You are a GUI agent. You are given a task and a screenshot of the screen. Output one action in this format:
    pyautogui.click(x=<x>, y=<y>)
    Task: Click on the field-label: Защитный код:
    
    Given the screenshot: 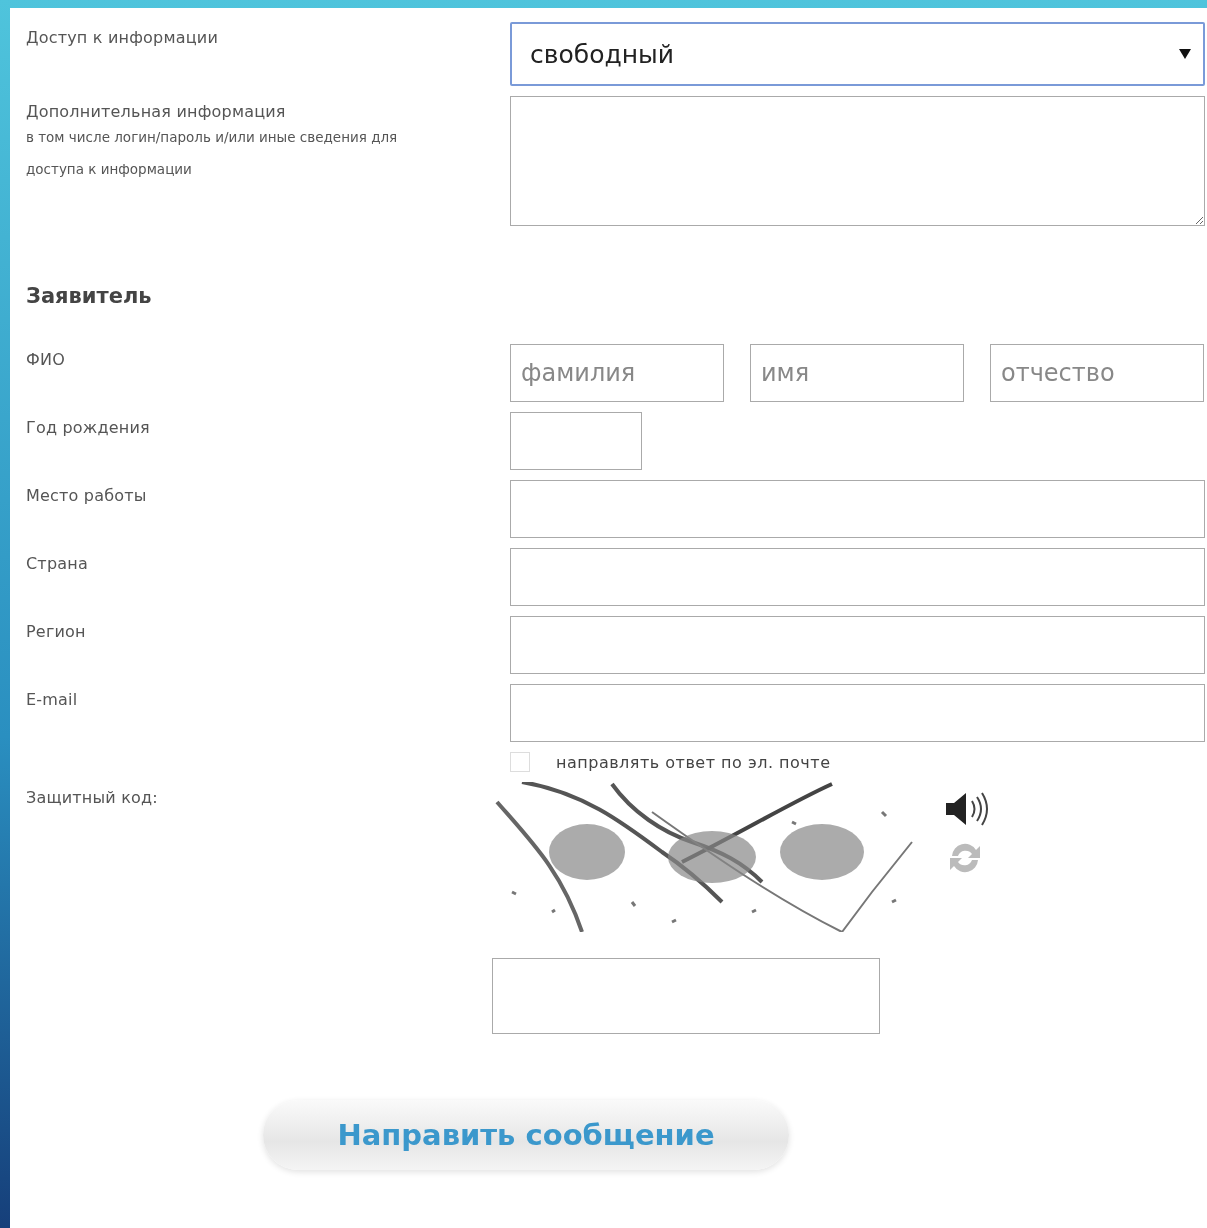 What is the action you would take?
    pyautogui.click(x=92, y=798)
    